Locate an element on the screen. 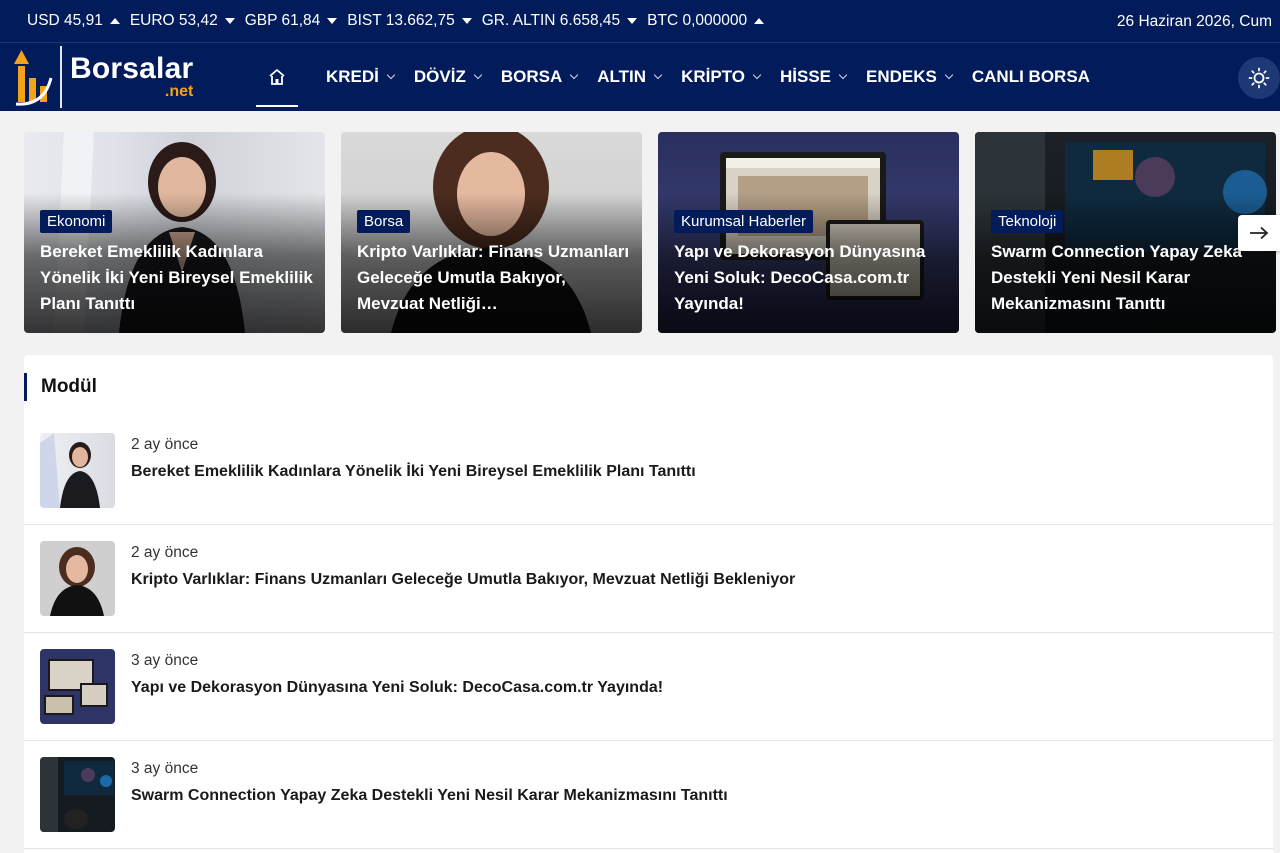 The width and height of the screenshot is (1280, 853). active-indicator is located at coordinates (277, 106).